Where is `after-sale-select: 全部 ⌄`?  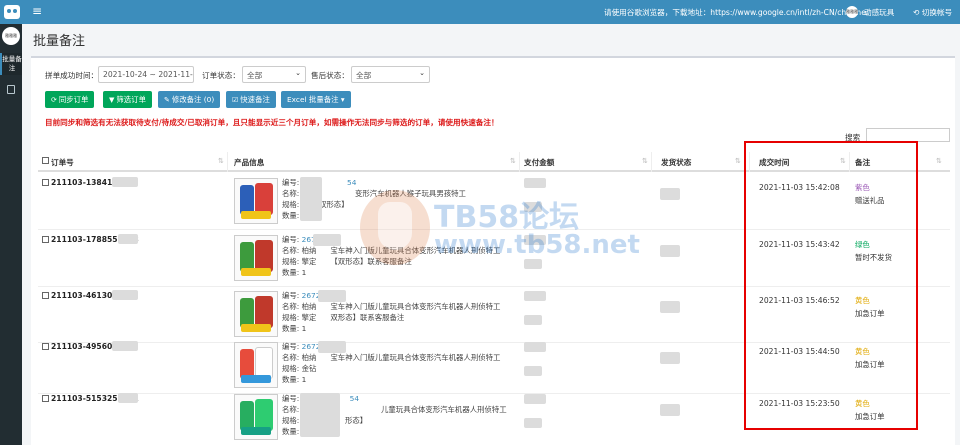 after-sale-select: 全部 ⌄ is located at coordinates (390, 74).